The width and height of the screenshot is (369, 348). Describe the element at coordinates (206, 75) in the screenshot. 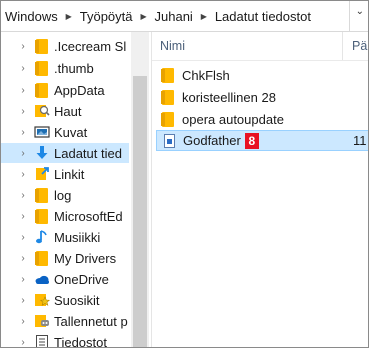

I see `file-name: ChkFlsh` at that location.